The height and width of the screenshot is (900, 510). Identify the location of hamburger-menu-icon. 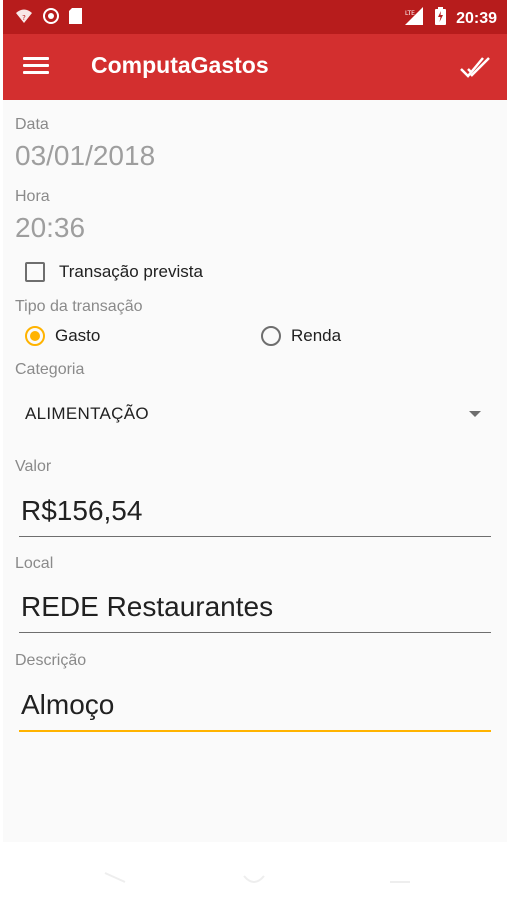
(36, 67).